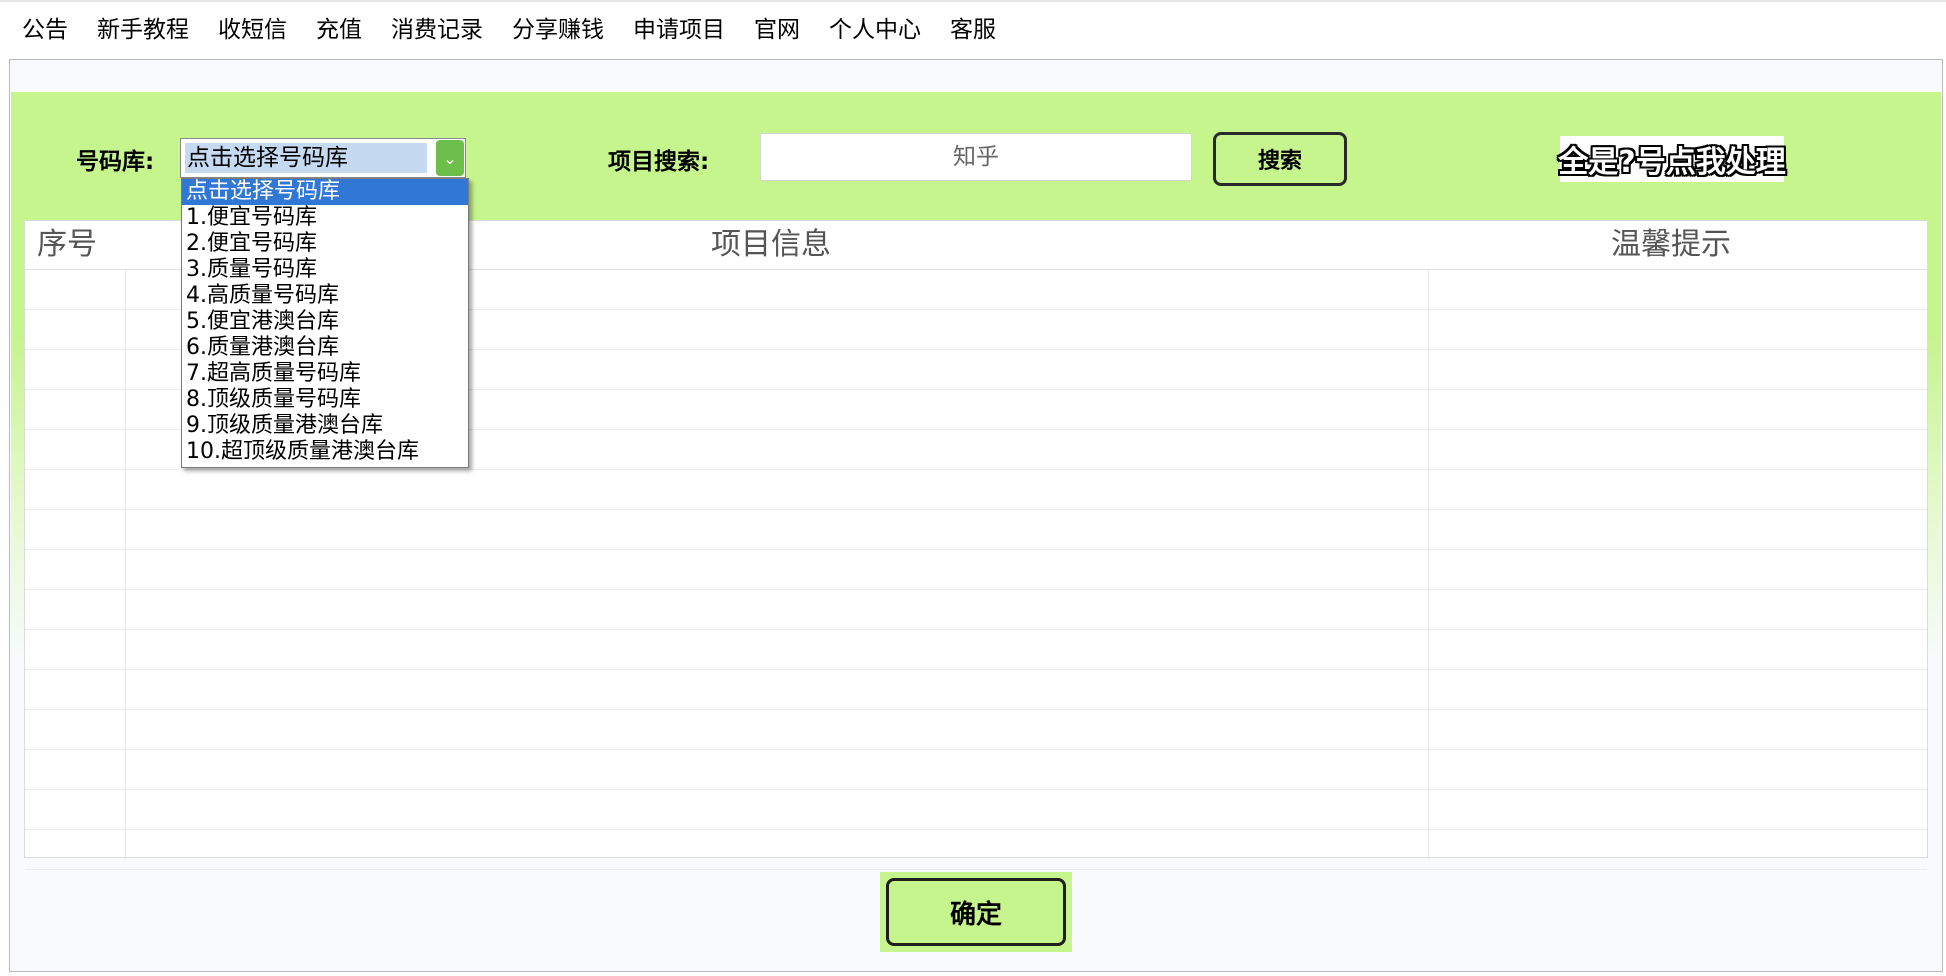 Image resolution: width=1946 pixels, height=976 pixels. What do you see at coordinates (325, 426) in the screenshot?
I see `dropdown-option: 9.顶级质量港澳台库` at bounding box center [325, 426].